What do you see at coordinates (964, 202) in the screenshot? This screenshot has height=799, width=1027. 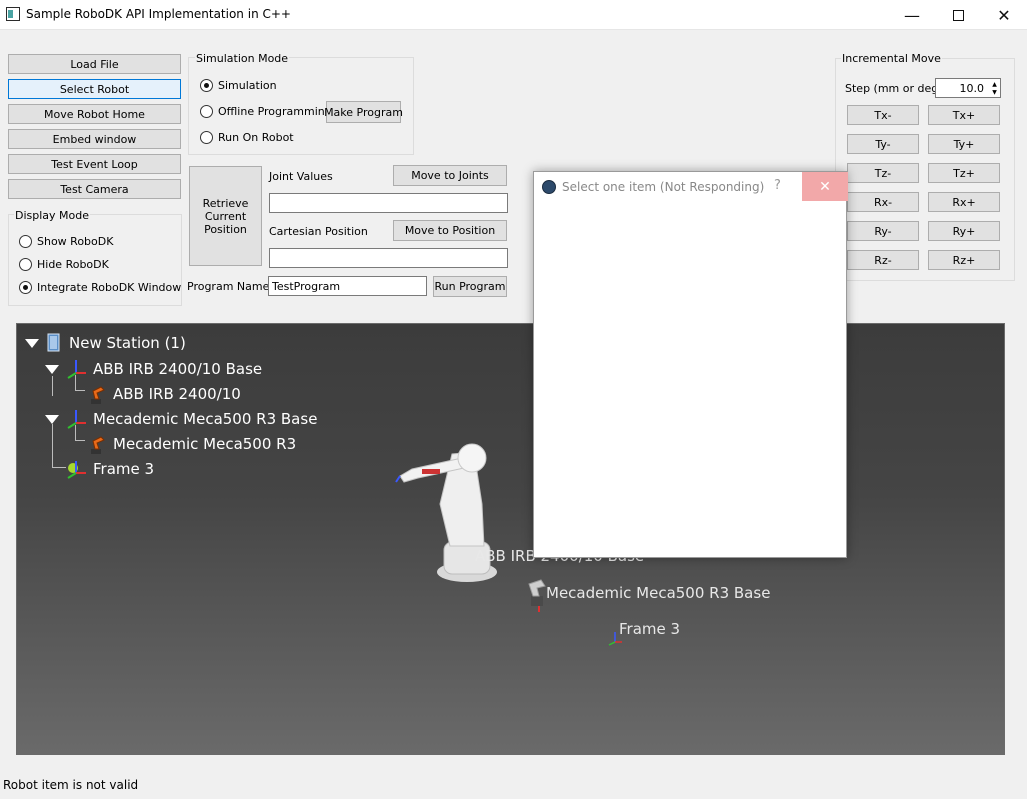 I see `rx-plus-button: Rx+` at bounding box center [964, 202].